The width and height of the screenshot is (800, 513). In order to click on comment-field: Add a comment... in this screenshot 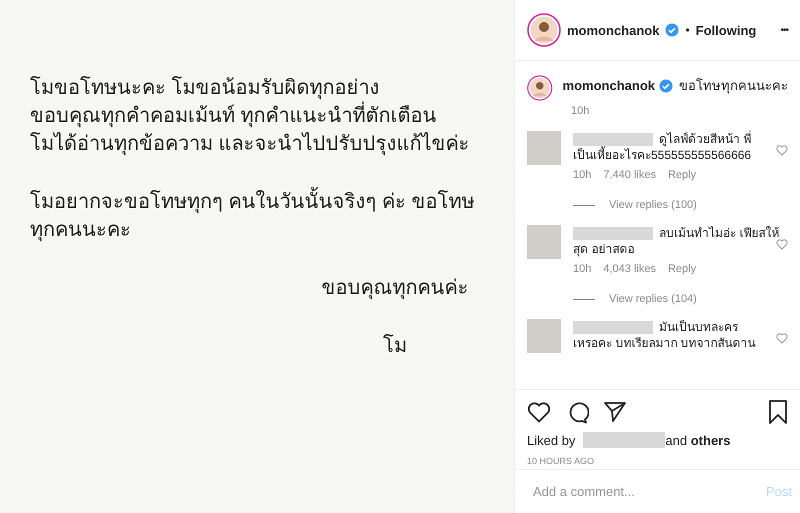, I will do `click(648, 491)`.